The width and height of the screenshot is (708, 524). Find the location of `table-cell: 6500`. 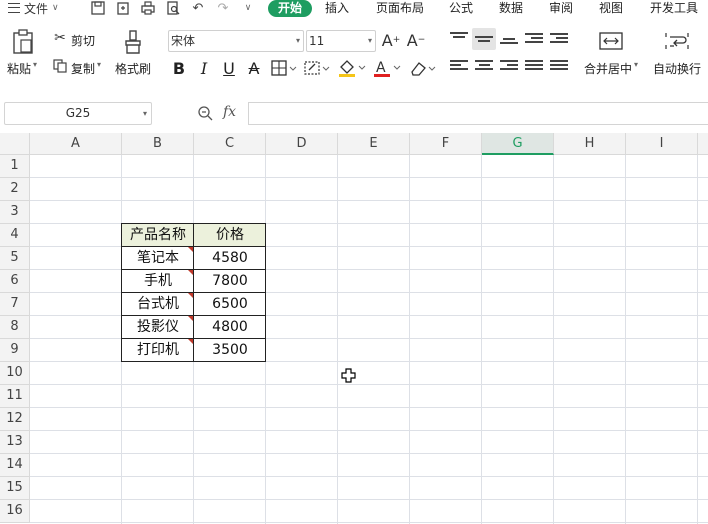

table-cell: 6500 is located at coordinates (230, 304).